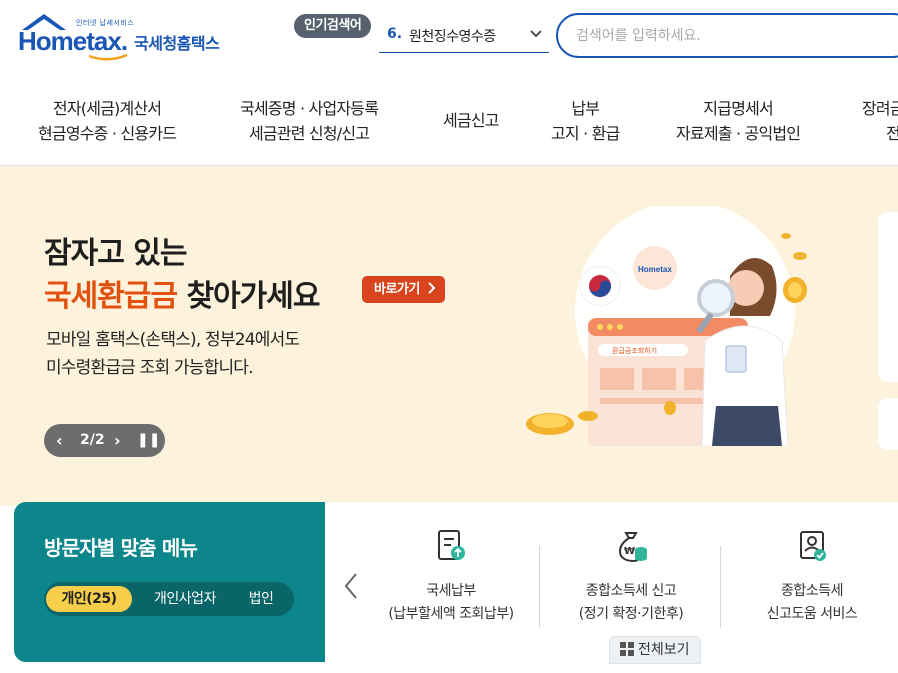  What do you see at coordinates (108, 57) in the screenshot?
I see `logo-swoosh-icon` at bounding box center [108, 57].